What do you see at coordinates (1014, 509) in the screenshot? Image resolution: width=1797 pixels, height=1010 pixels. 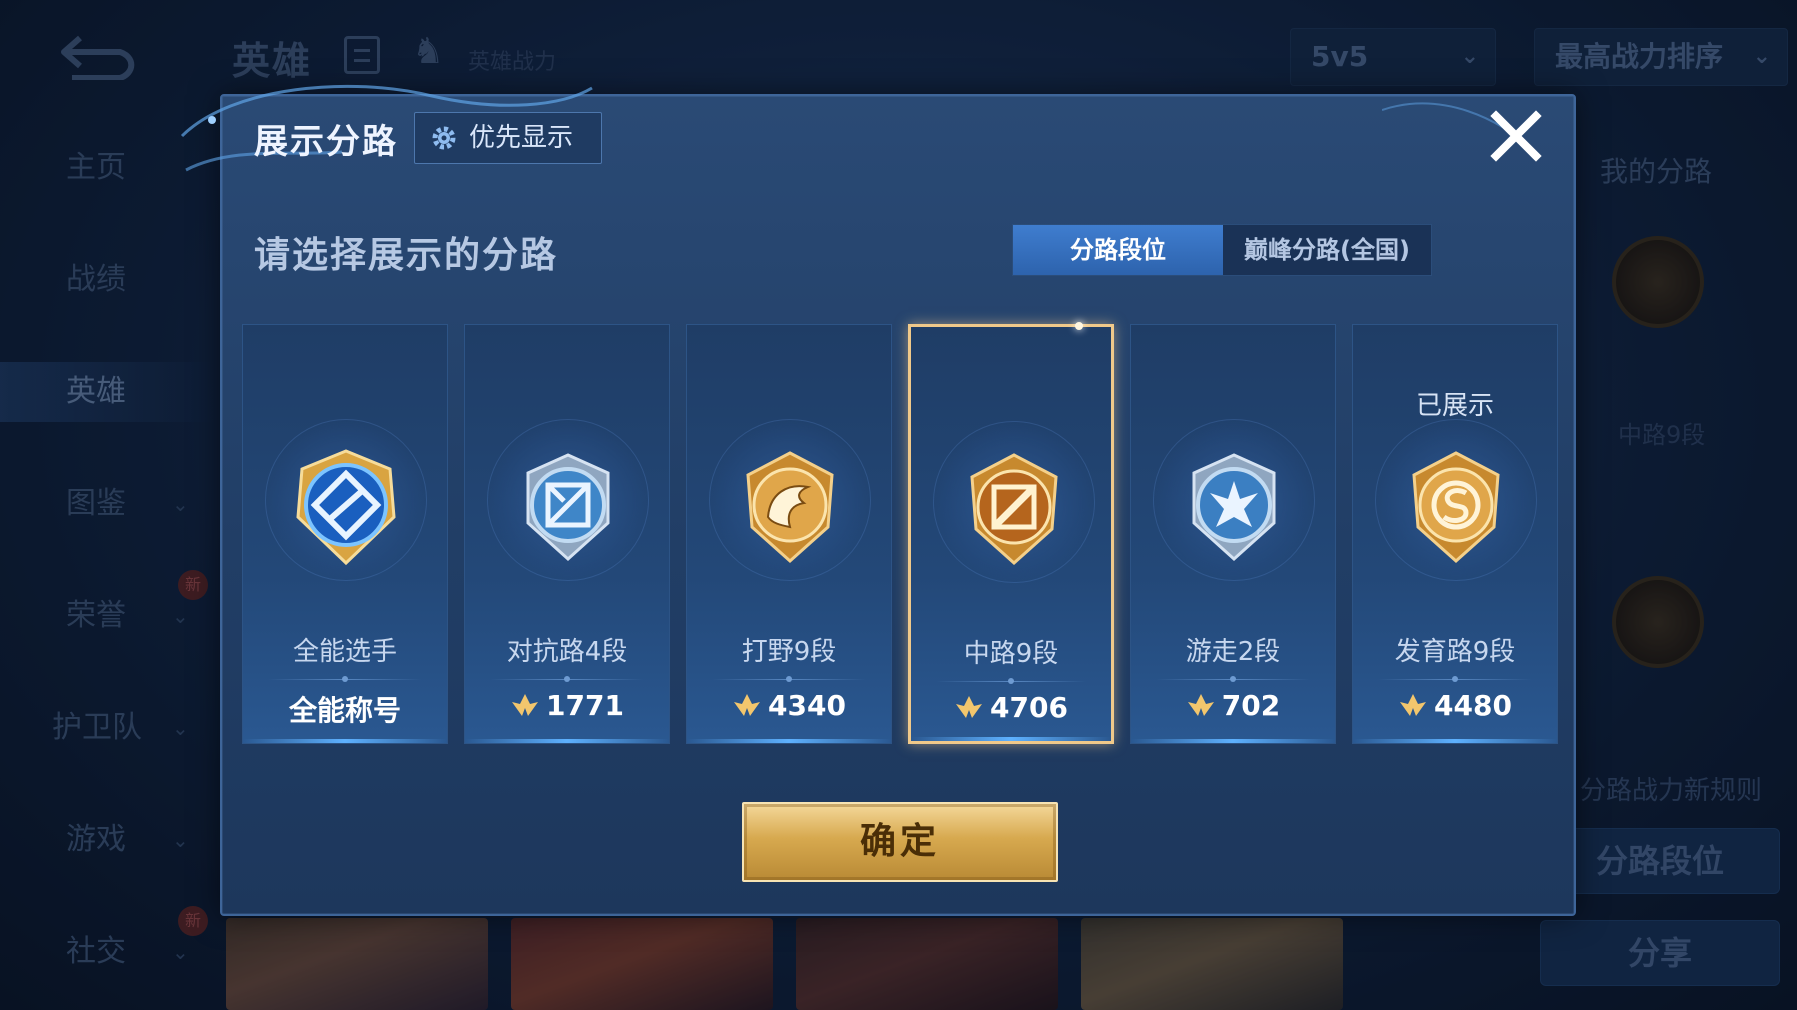 I see `mid-lane-badge-icon` at bounding box center [1014, 509].